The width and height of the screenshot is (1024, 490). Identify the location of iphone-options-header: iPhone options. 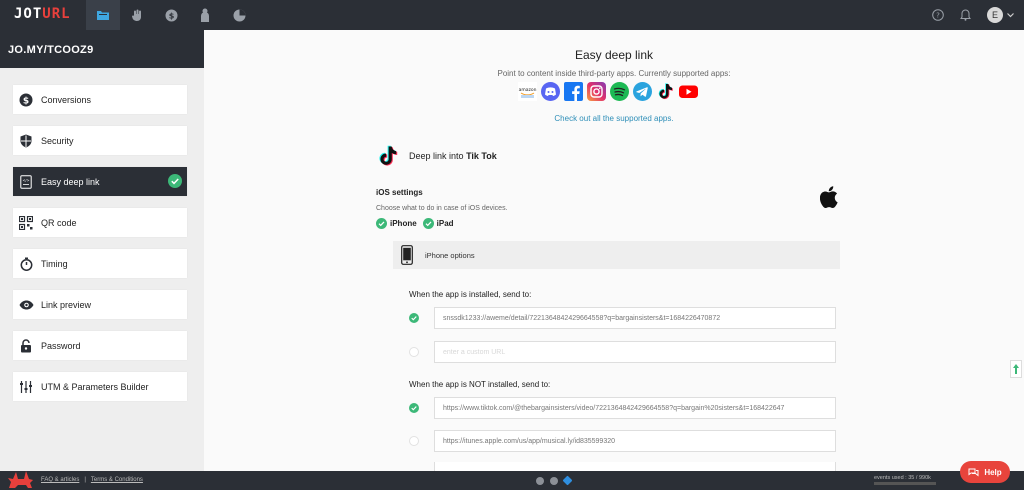
(616, 255).